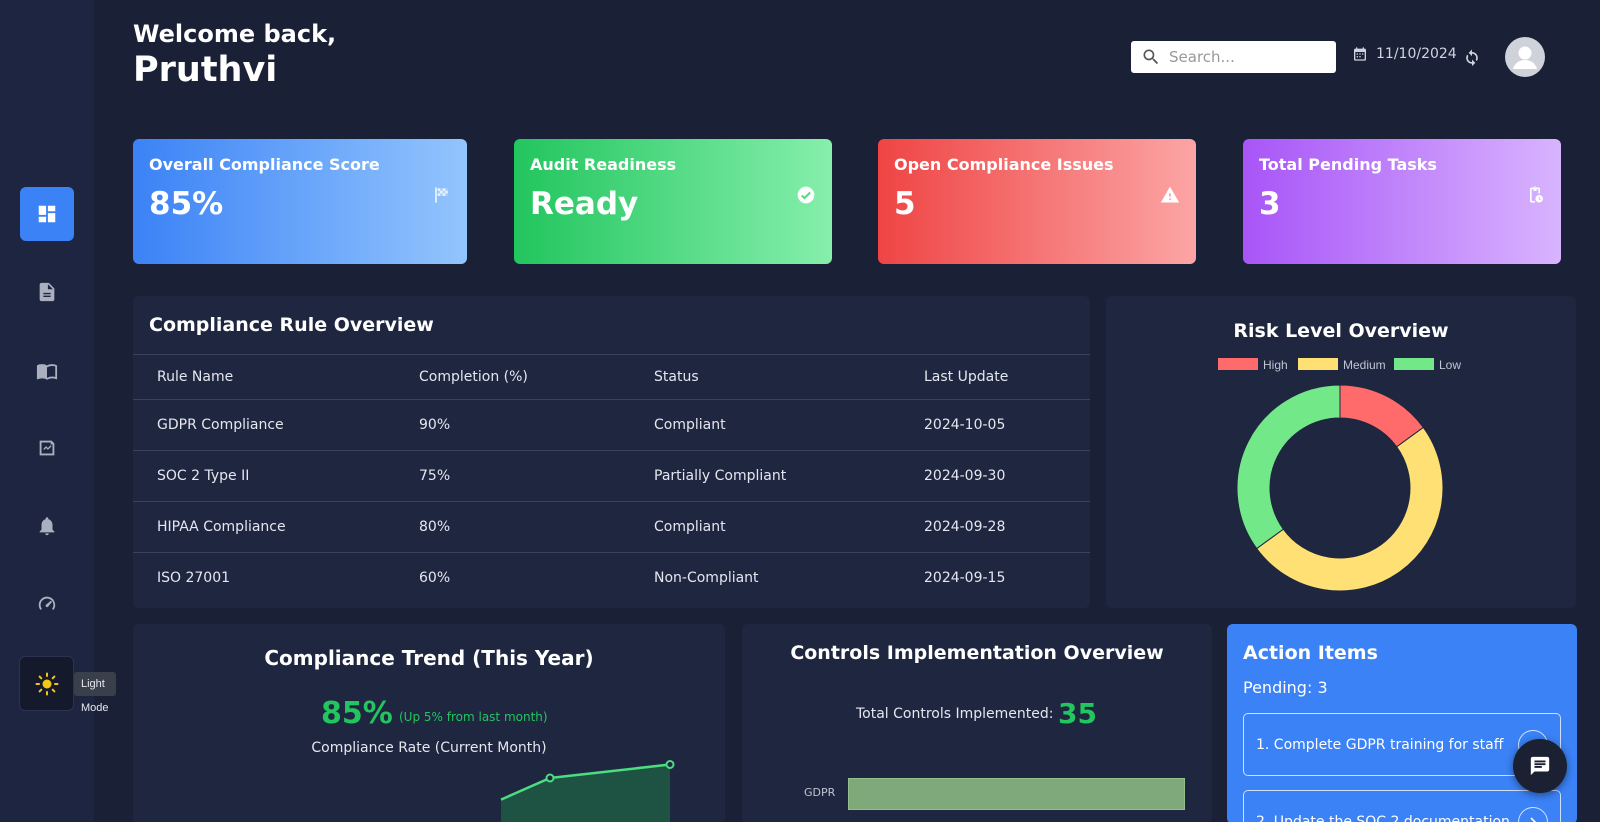  I want to click on risk-level-panel: Risk Level Overview High Medium Low, so click(1341, 452).